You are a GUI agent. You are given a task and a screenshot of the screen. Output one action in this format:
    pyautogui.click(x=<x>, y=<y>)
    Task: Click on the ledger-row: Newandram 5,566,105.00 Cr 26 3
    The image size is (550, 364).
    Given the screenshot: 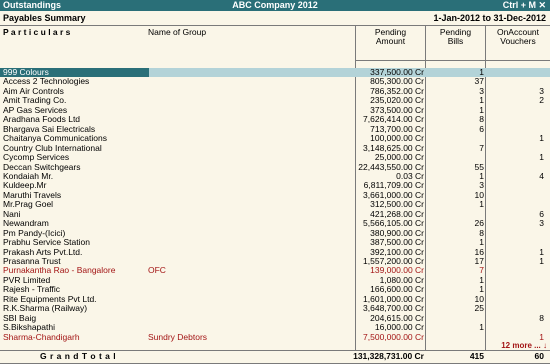 What is the action you would take?
    pyautogui.click(x=275, y=223)
    